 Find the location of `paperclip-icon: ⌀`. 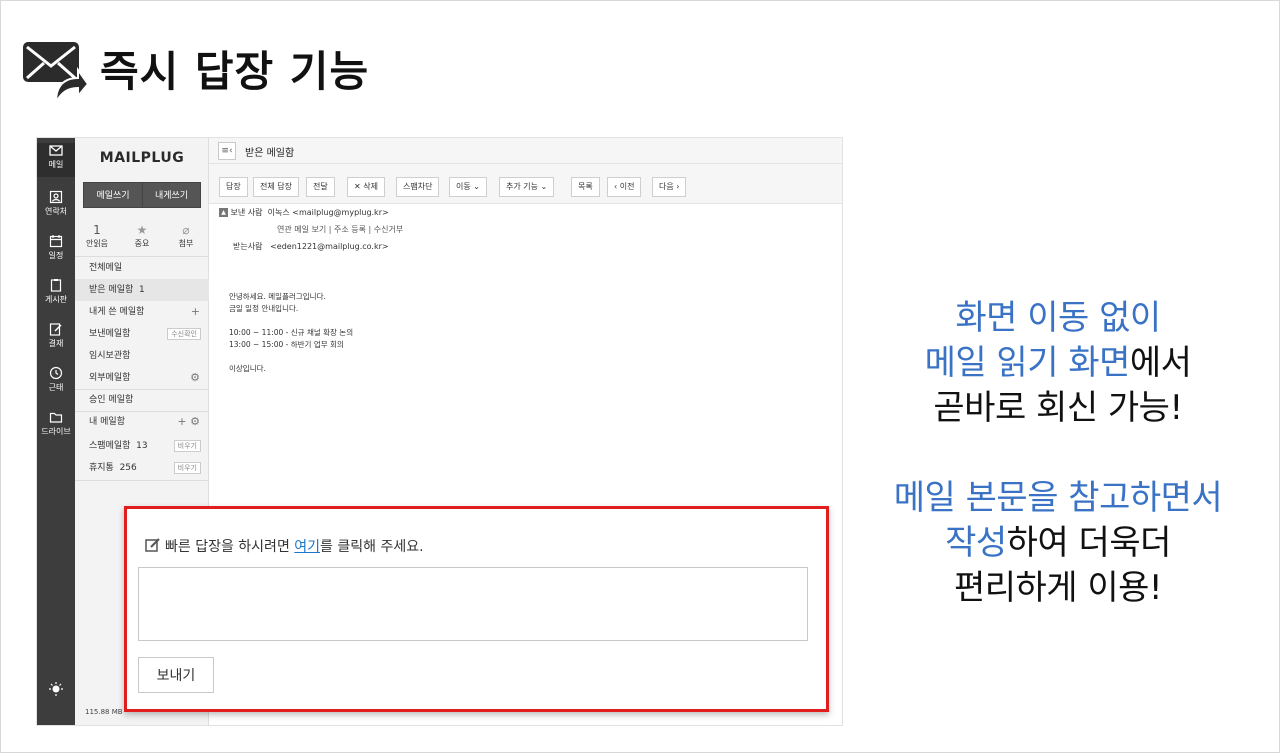

paperclip-icon: ⌀ is located at coordinates (186, 230).